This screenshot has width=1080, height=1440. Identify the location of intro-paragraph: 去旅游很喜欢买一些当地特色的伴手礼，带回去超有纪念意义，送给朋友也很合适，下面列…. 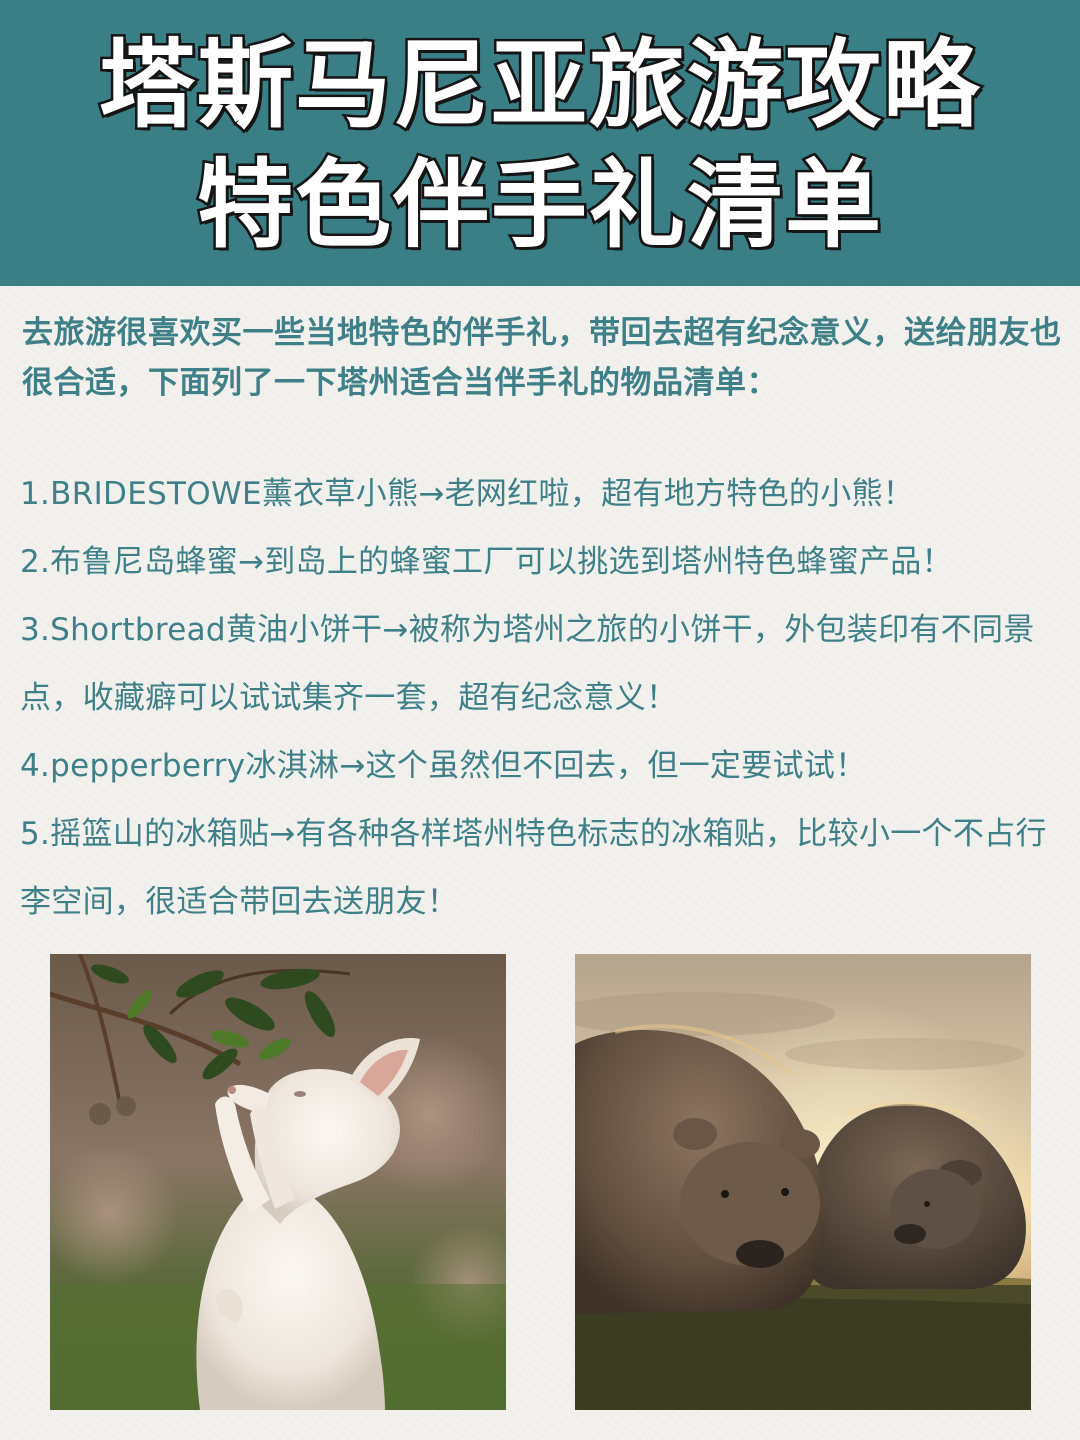
(542, 358).